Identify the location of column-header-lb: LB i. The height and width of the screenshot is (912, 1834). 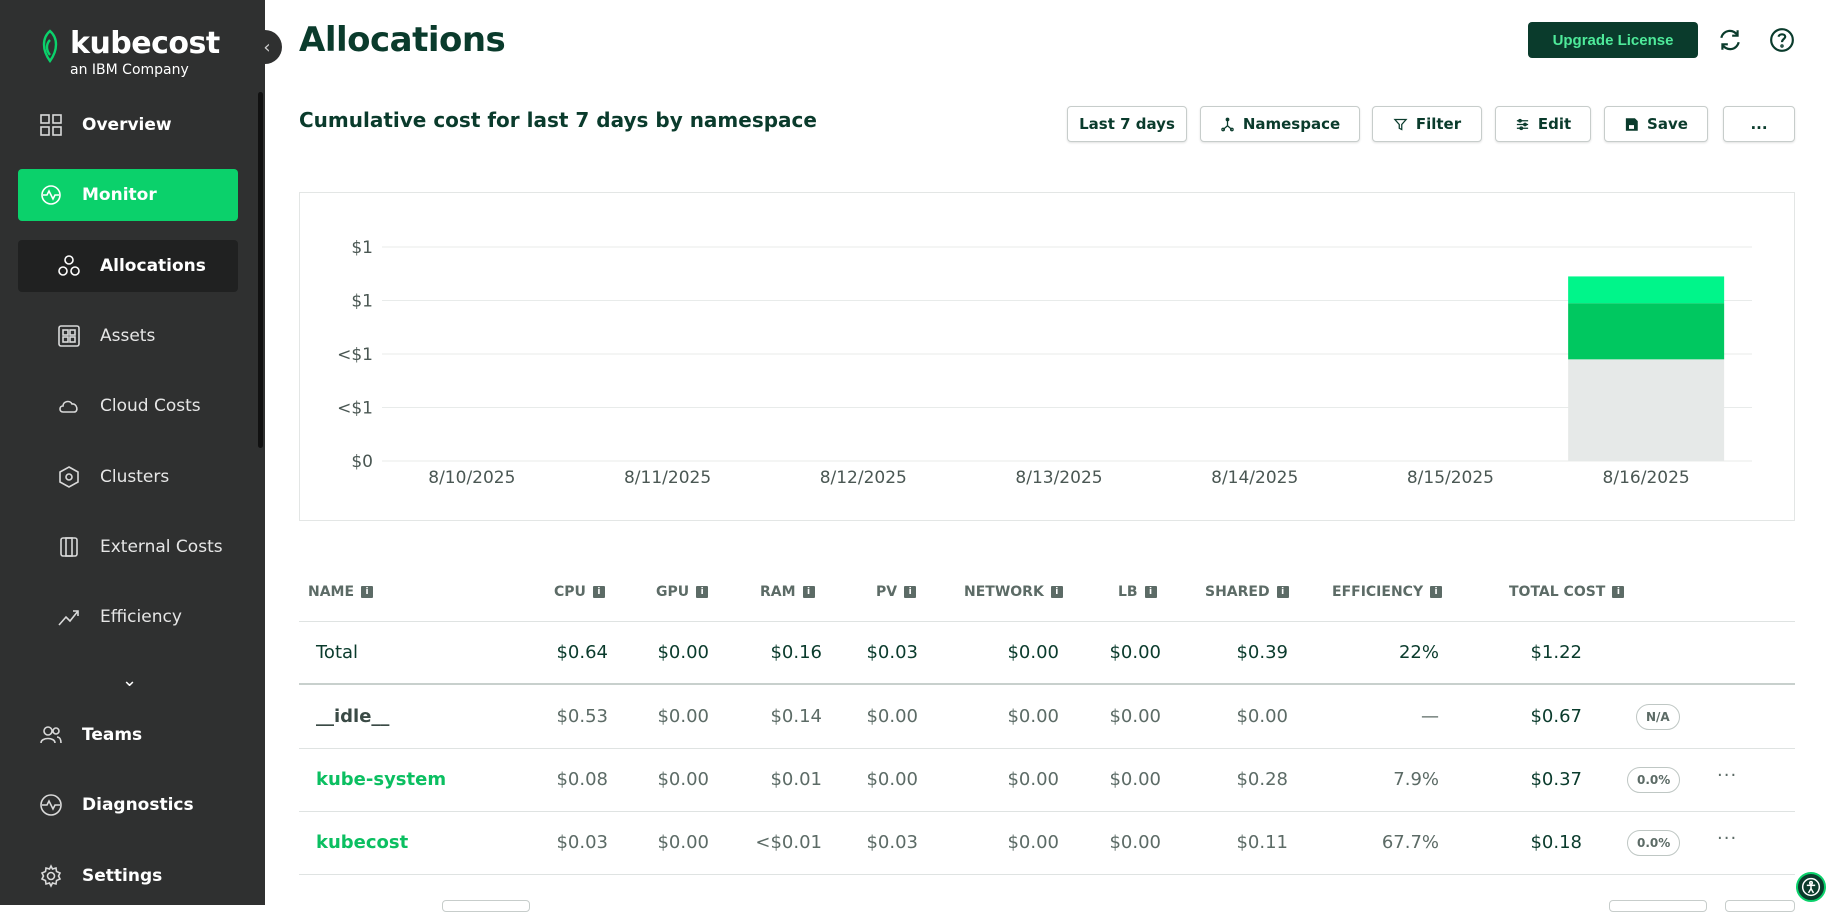
(1137, 592).